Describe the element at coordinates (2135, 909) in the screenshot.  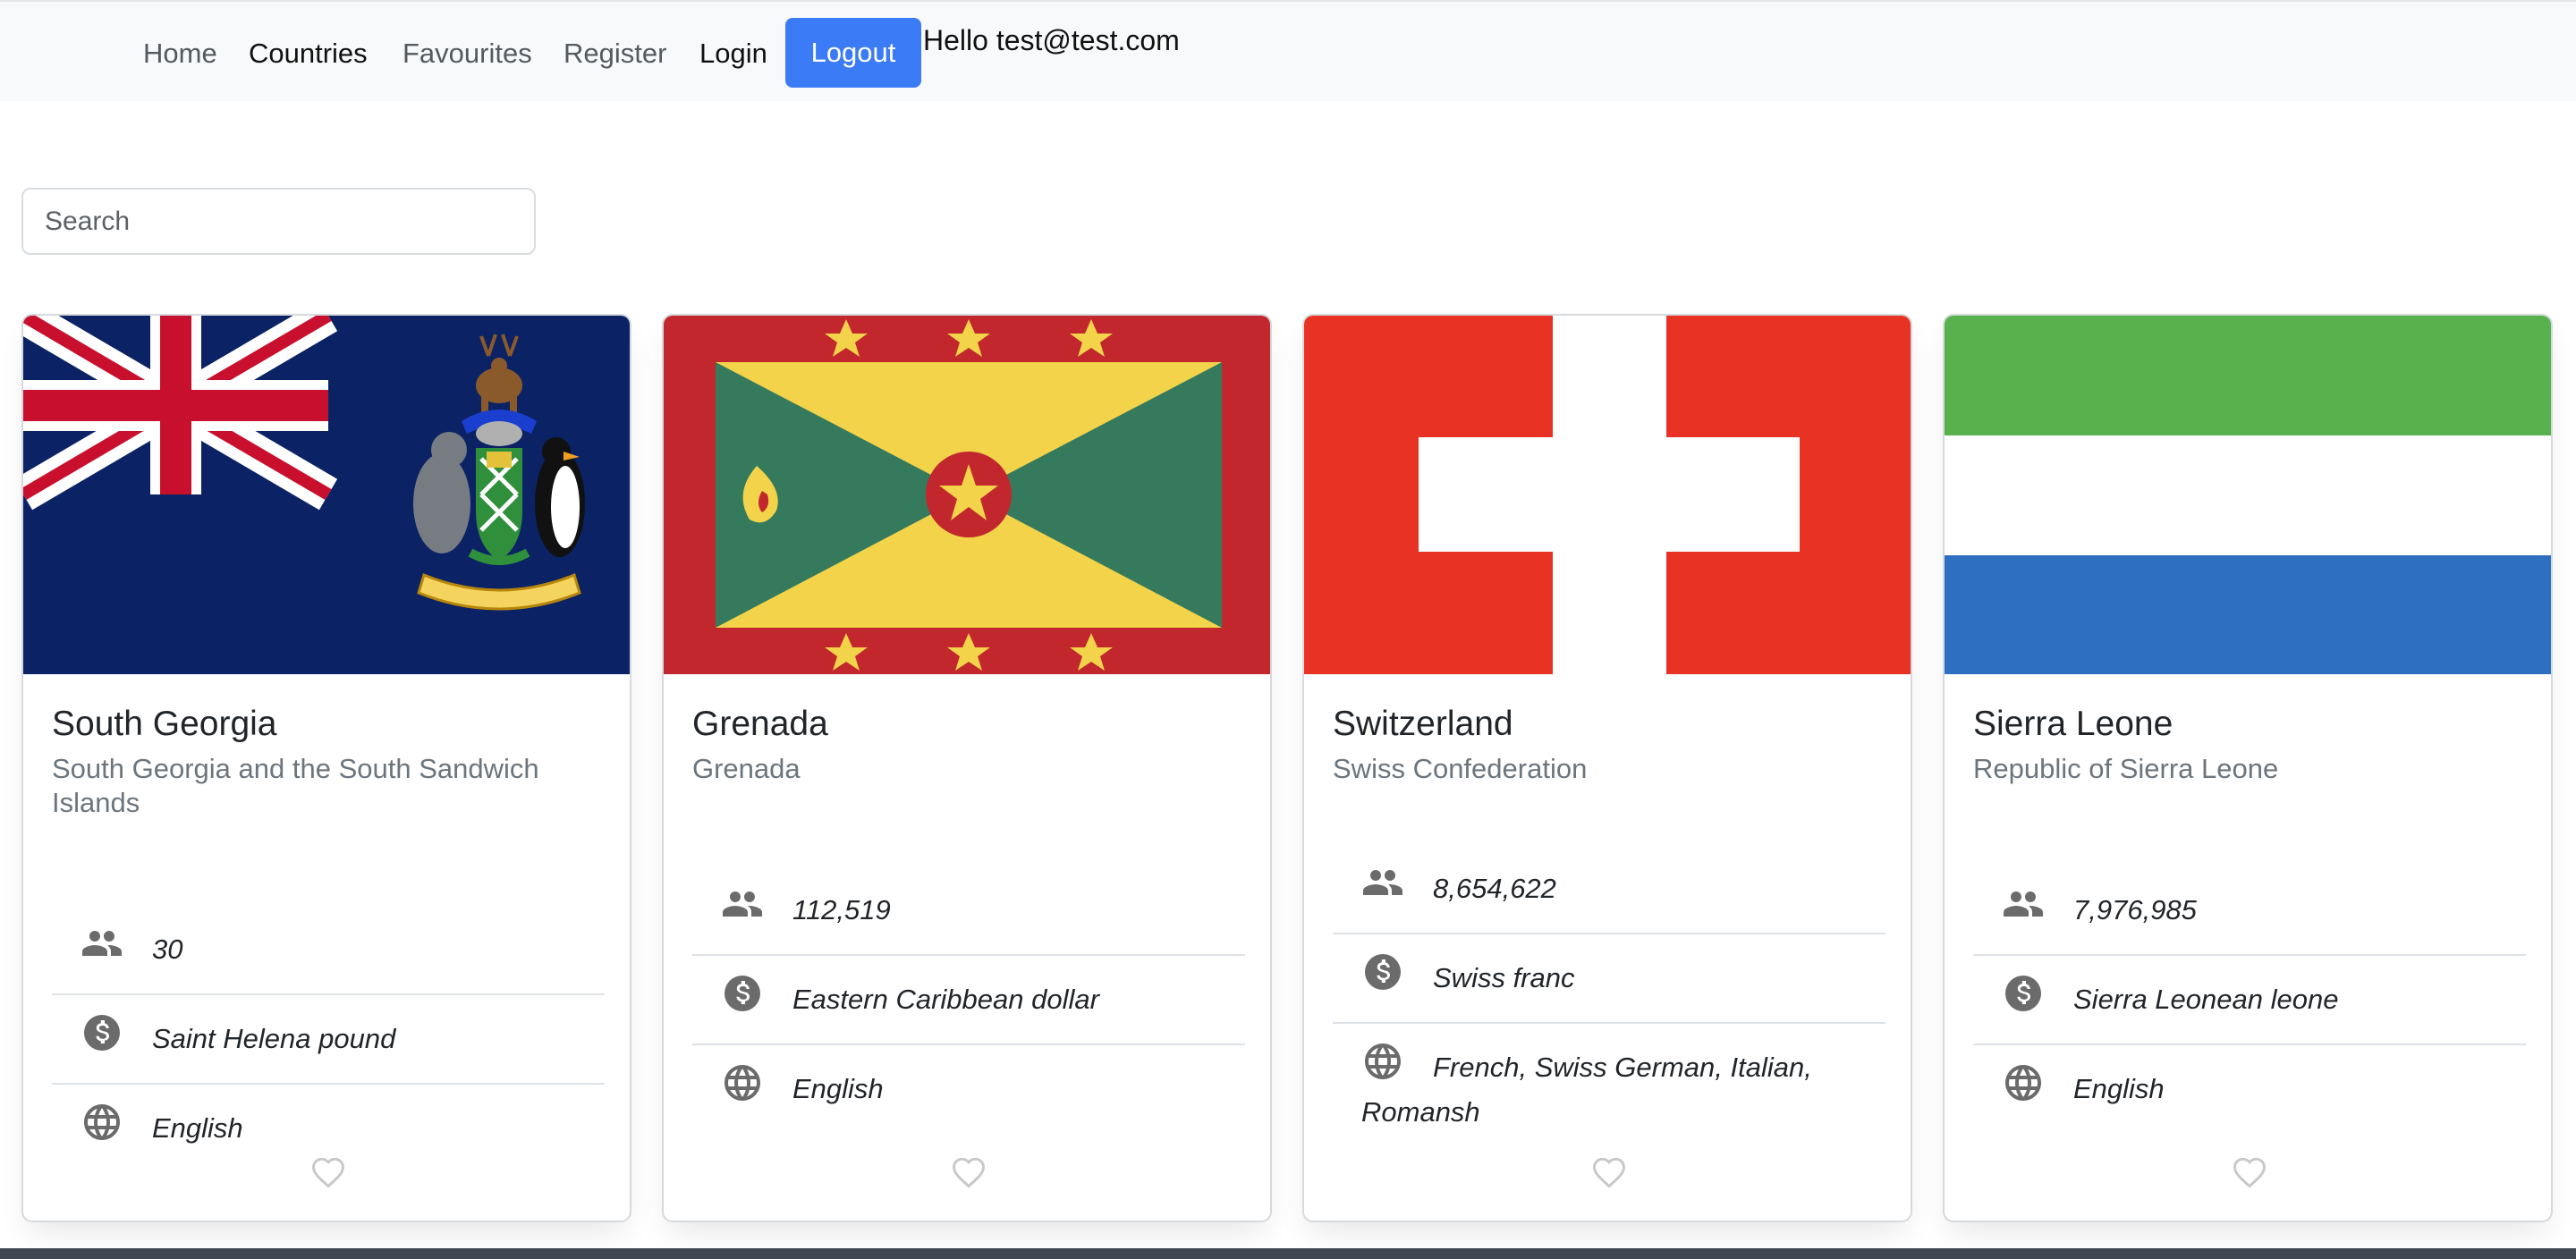
I see `population-value: 7,976,985` at that location.